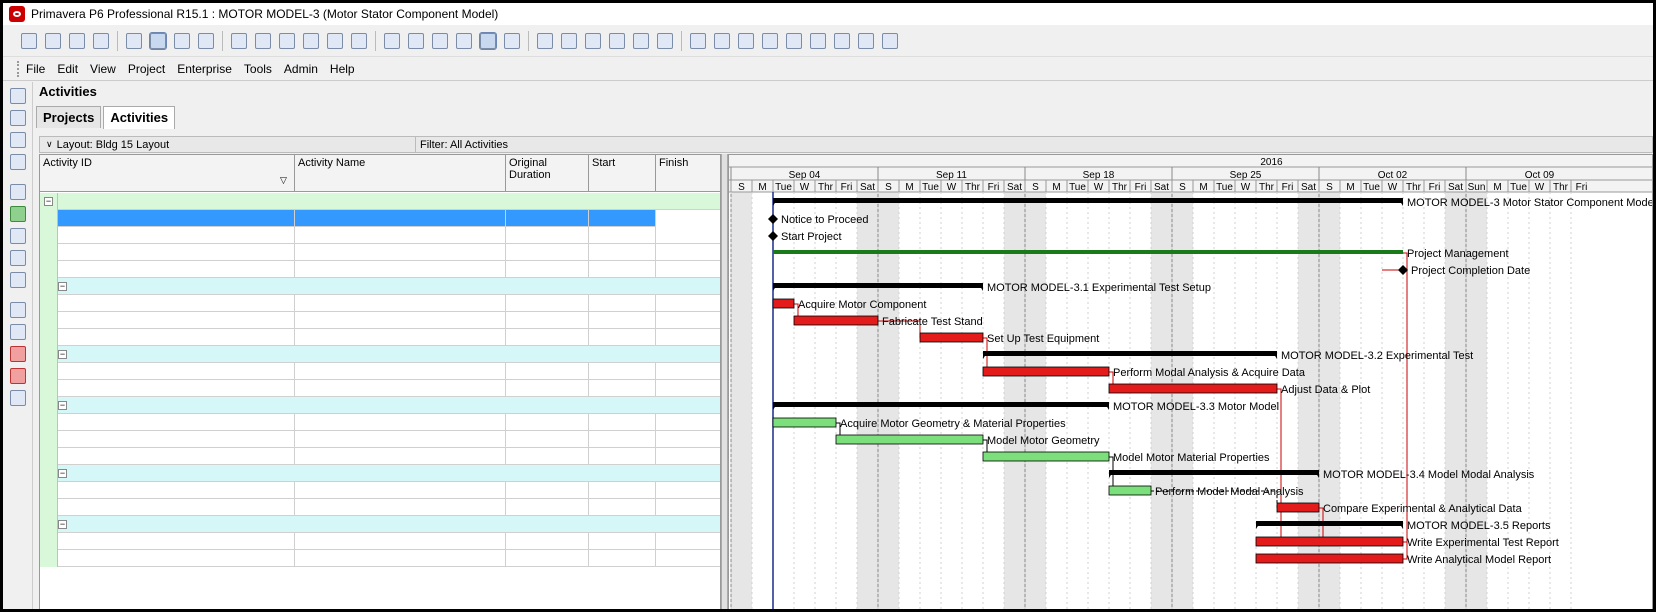 This screenshot has height=612, width=1656. Describe the element at coordinates (18, 376) in the screenshot. I see `expenses-nav-icon` at that location.